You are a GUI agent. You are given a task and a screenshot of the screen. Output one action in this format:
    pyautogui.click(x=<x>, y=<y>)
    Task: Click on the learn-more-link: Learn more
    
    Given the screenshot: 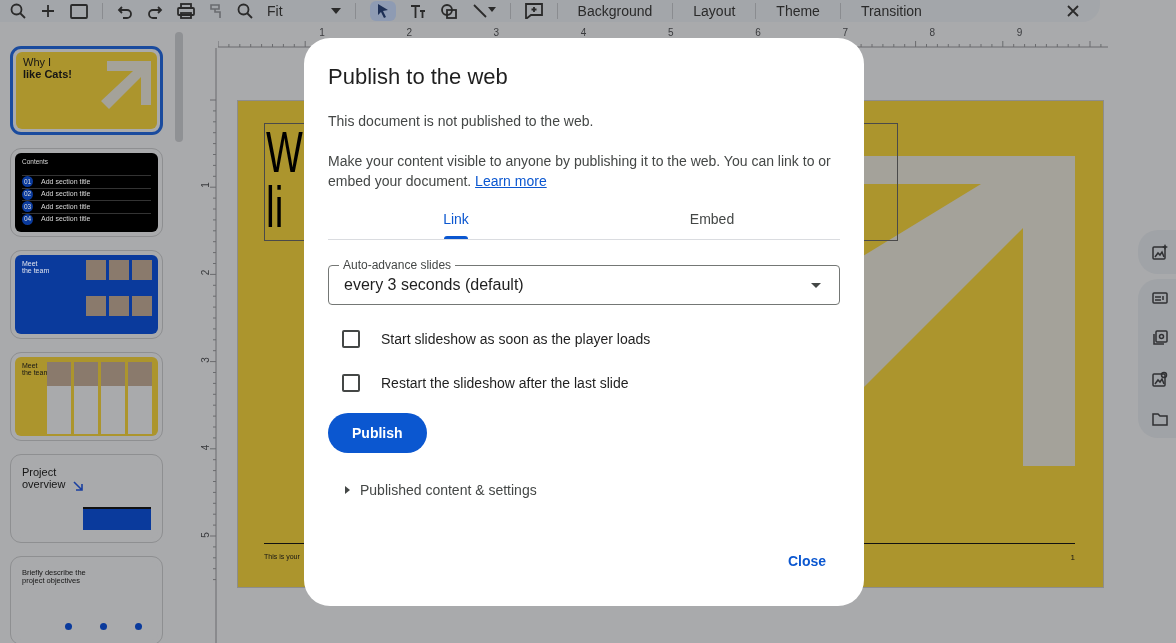 What is the action you would take?
    pyautogui.click(x=511, y=181)
    